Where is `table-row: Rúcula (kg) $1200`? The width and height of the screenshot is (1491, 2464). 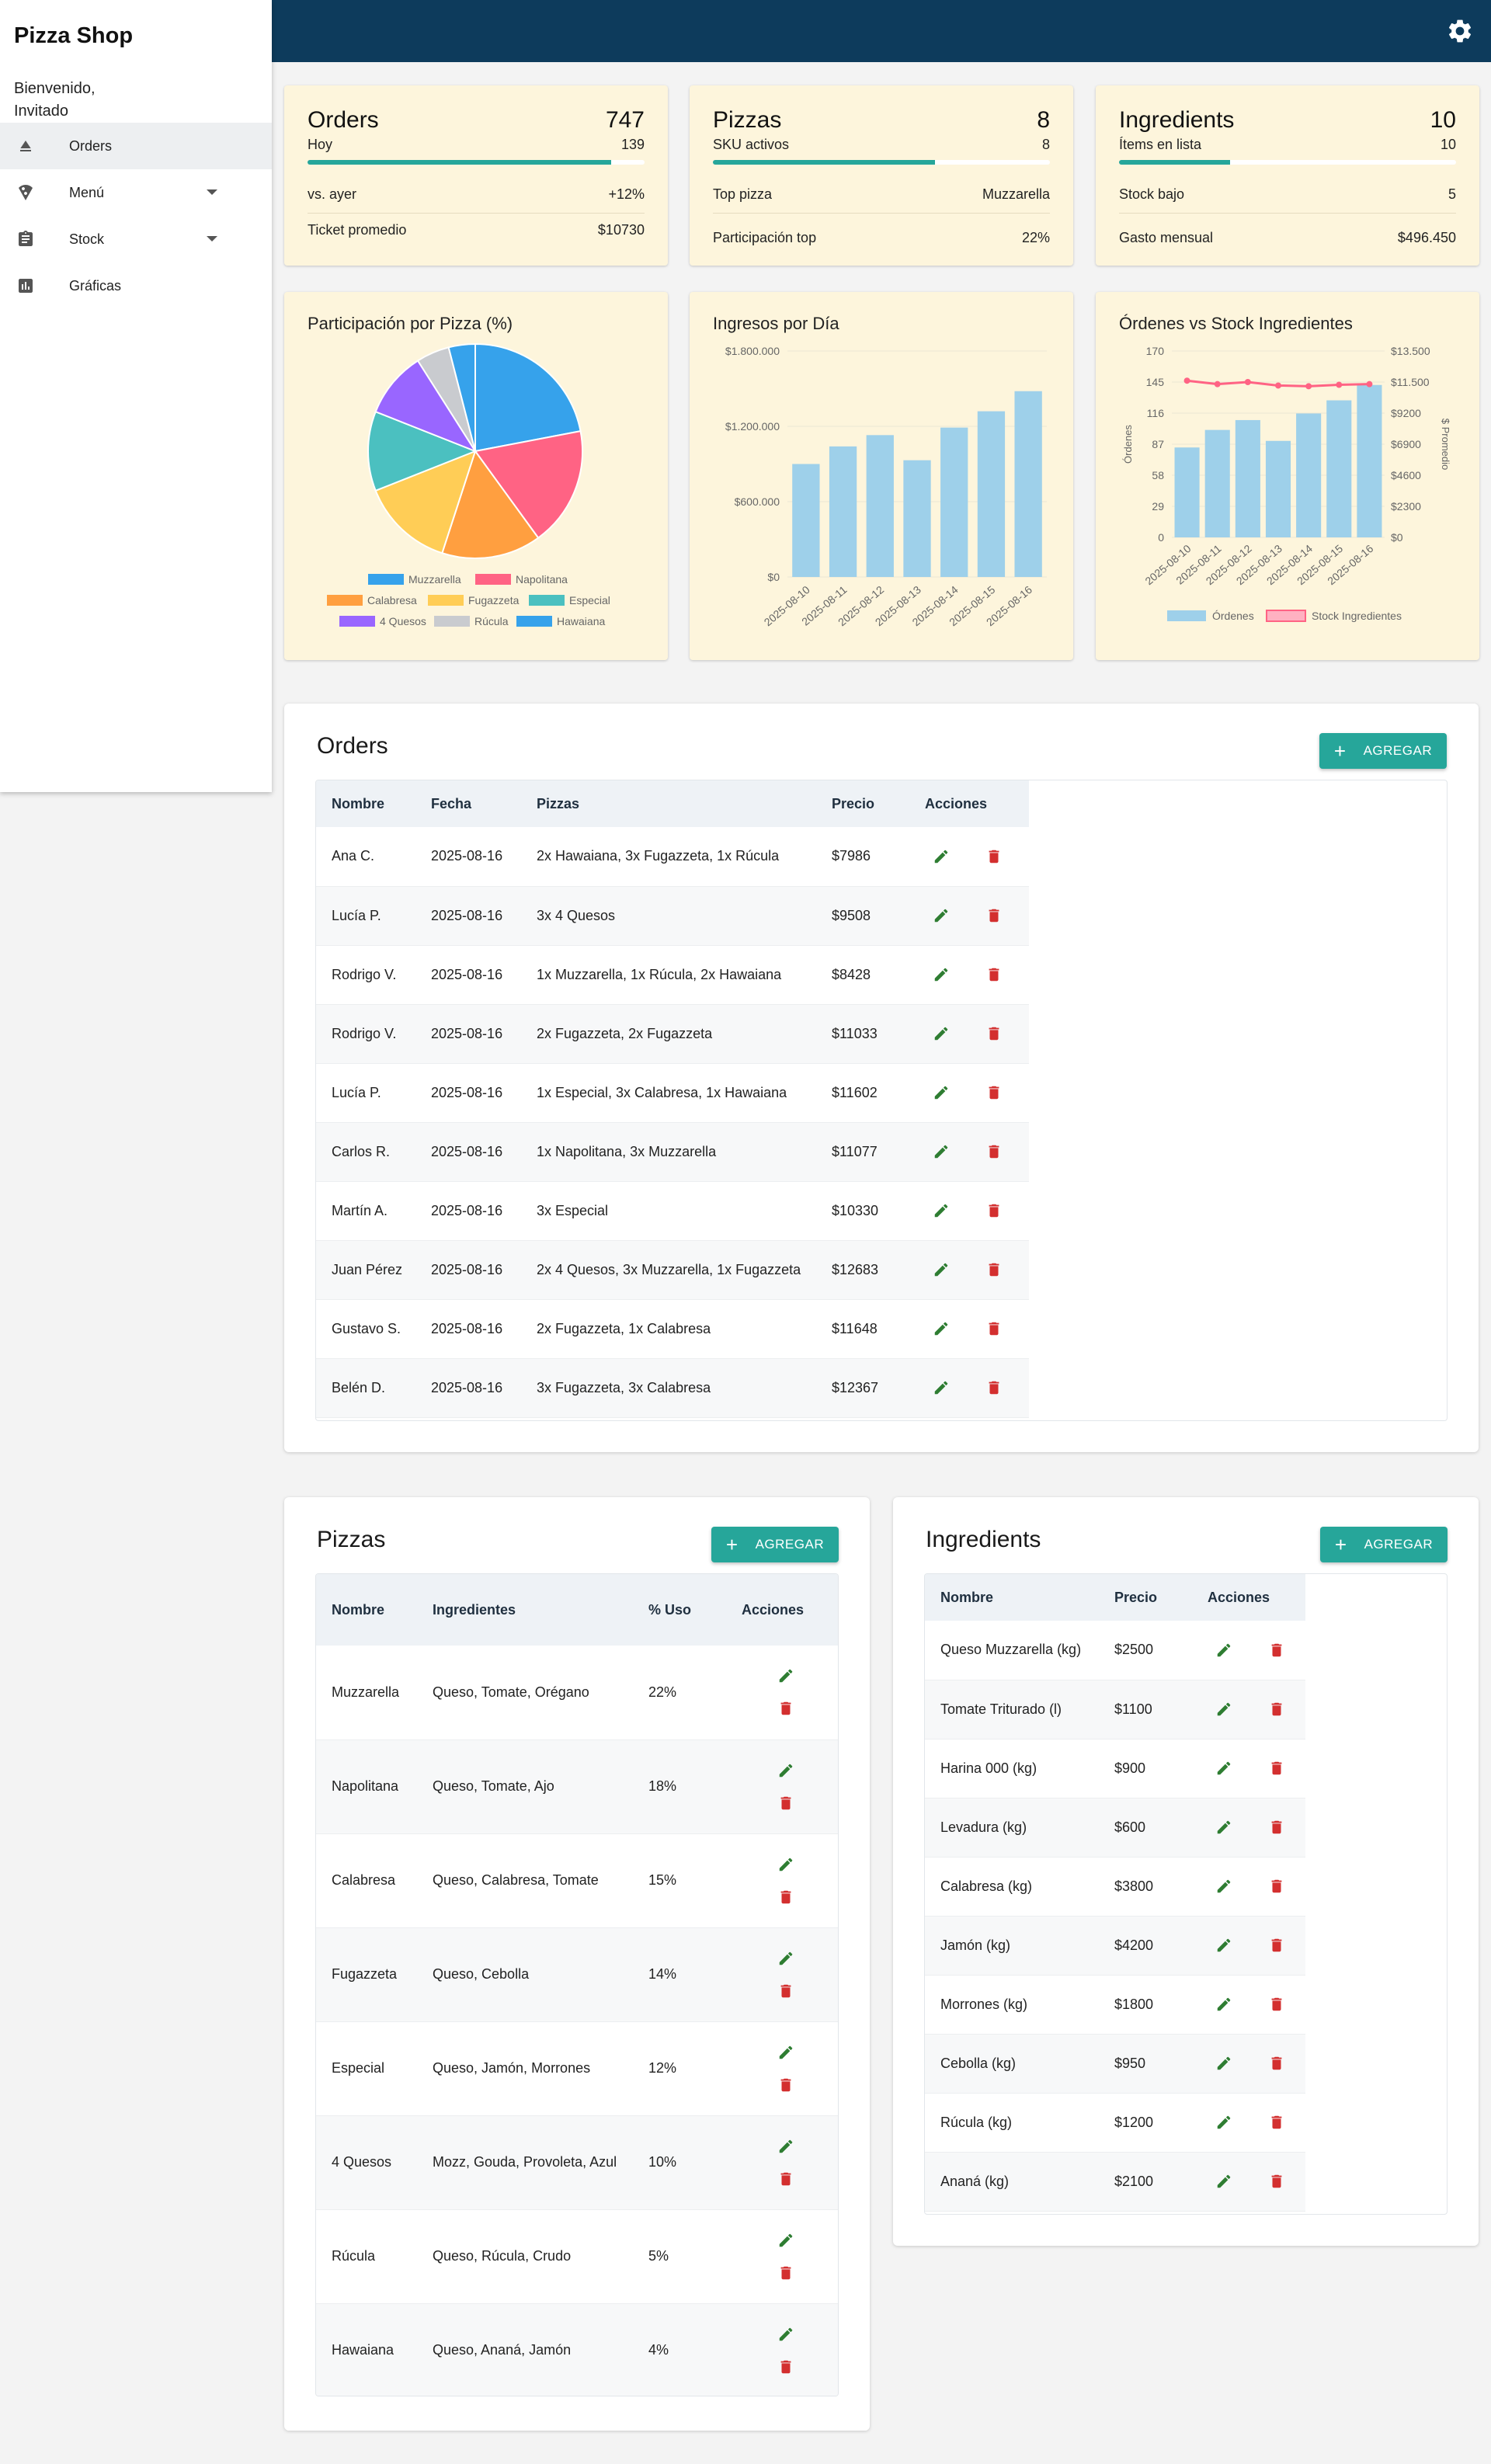 table-row: Rúcula (kg) $1200 is located at coordinates (1115, 2123).